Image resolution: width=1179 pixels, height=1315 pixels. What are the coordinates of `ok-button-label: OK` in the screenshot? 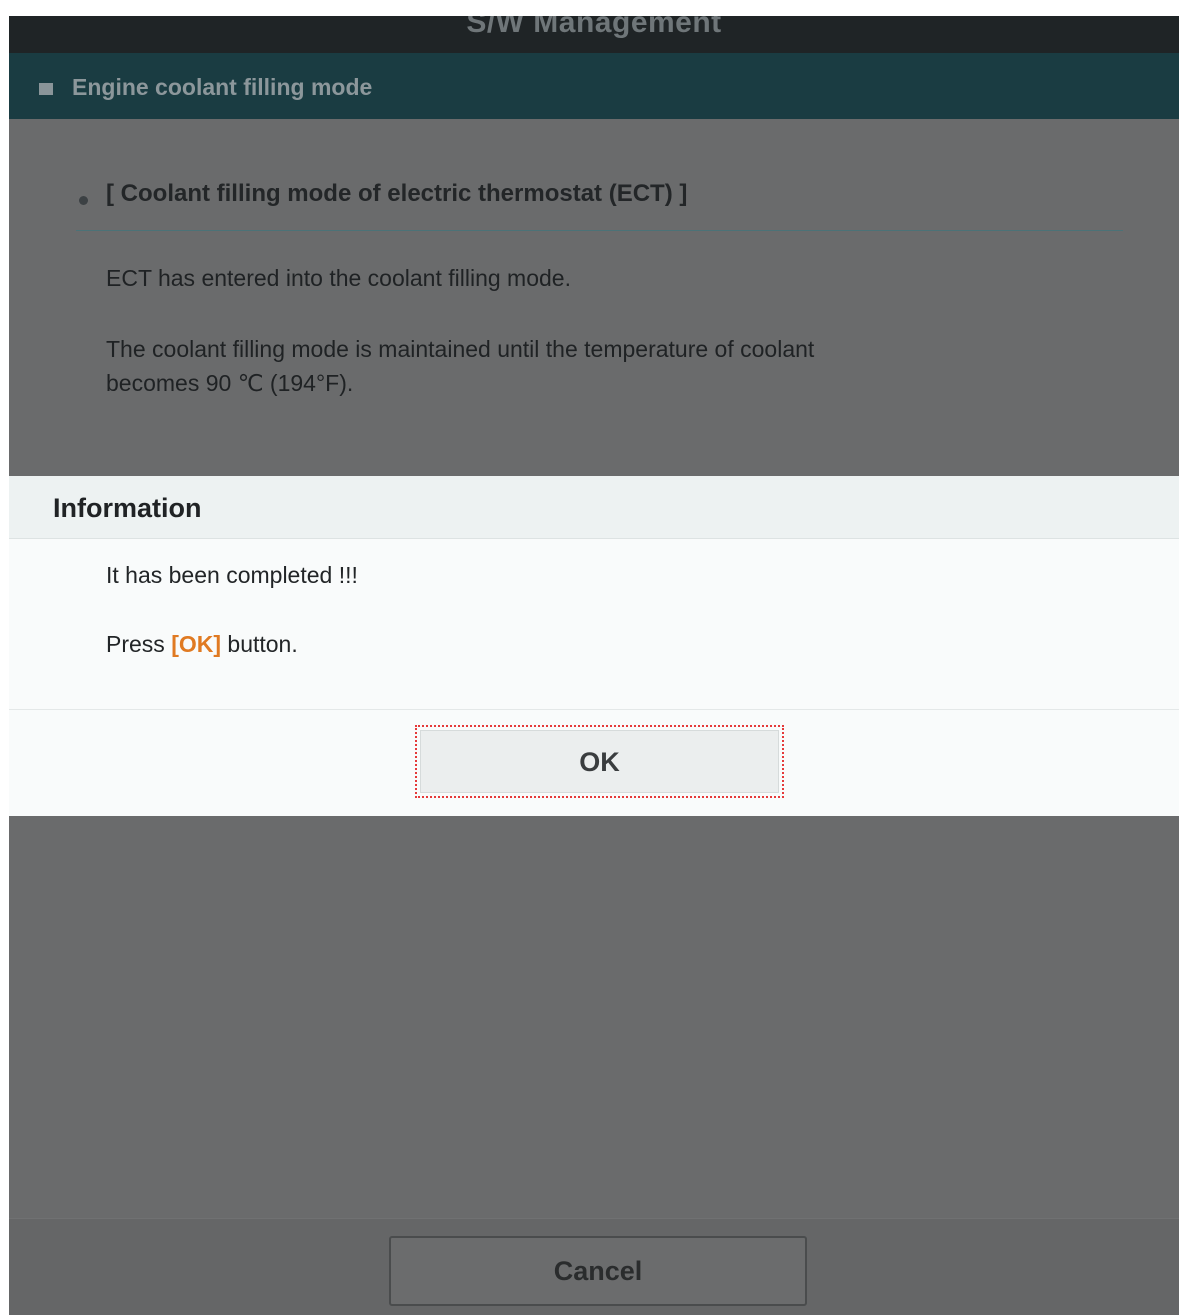 It's located at (599, 761).